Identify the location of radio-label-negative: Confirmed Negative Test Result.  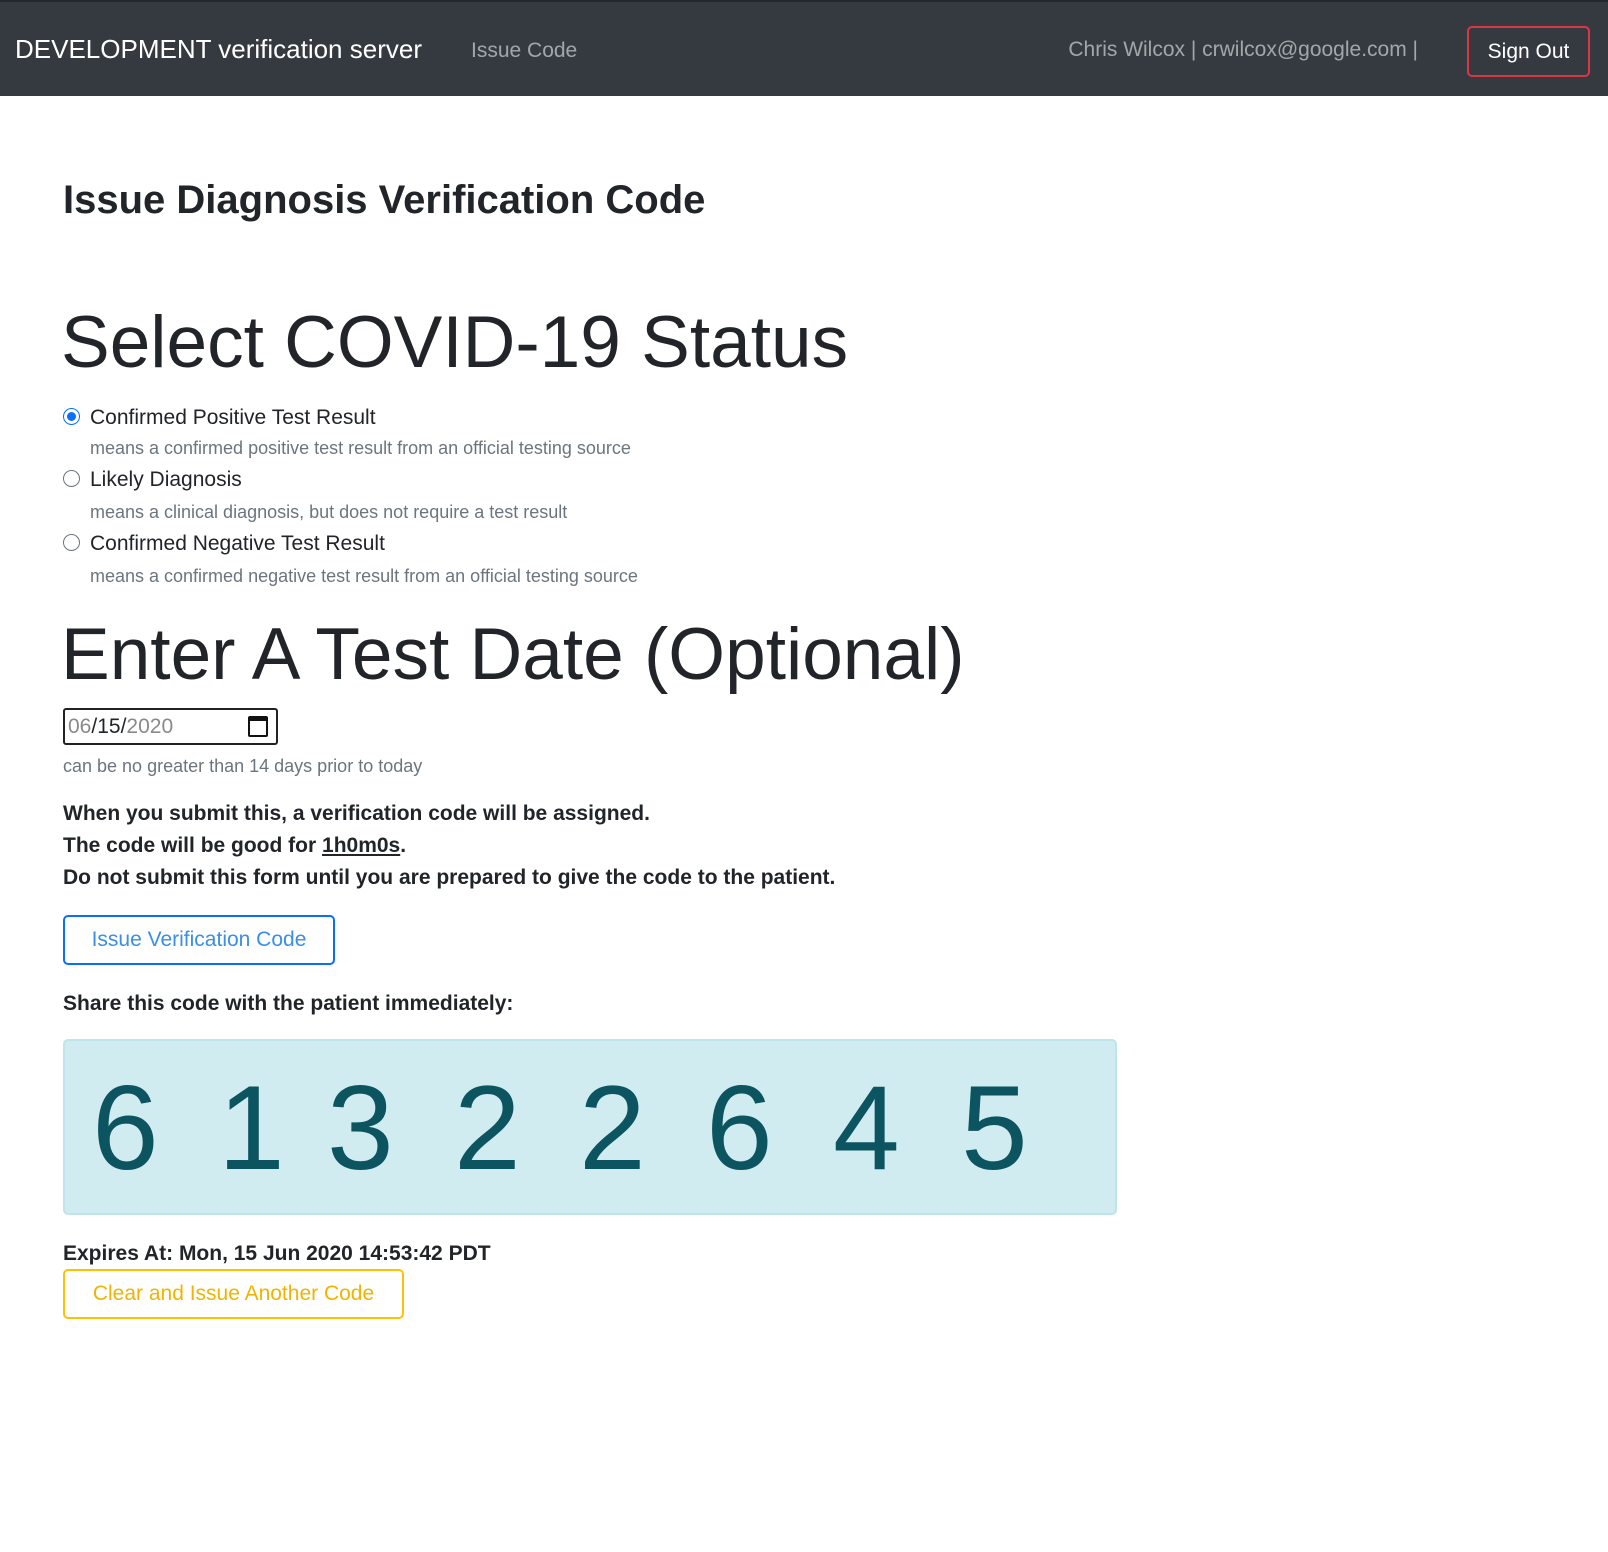
(237, 544).